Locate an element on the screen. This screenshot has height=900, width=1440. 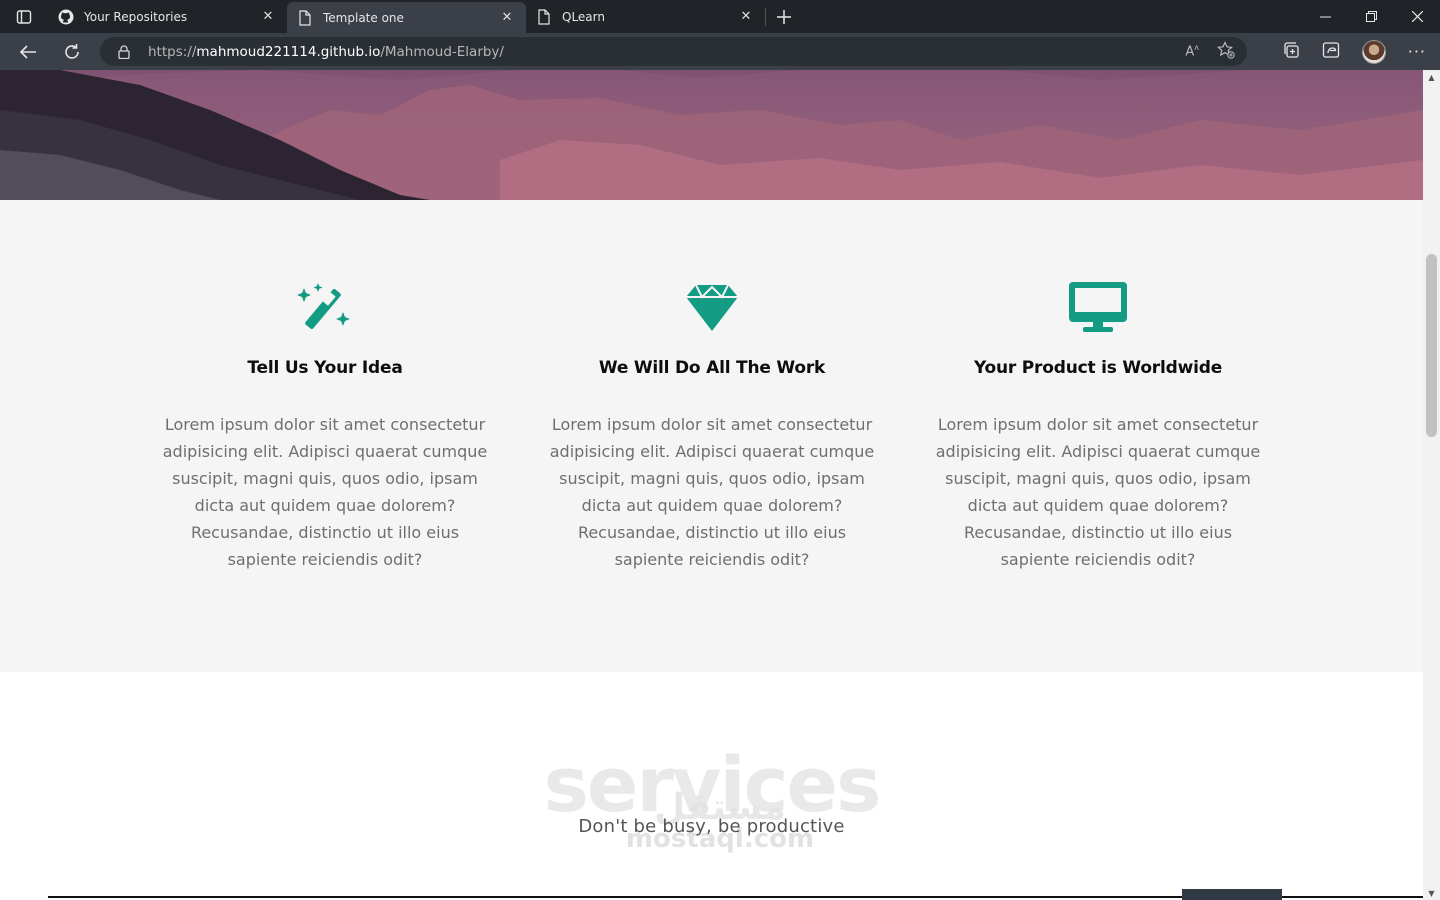
plus-icon is located at coordinates (784, 16).